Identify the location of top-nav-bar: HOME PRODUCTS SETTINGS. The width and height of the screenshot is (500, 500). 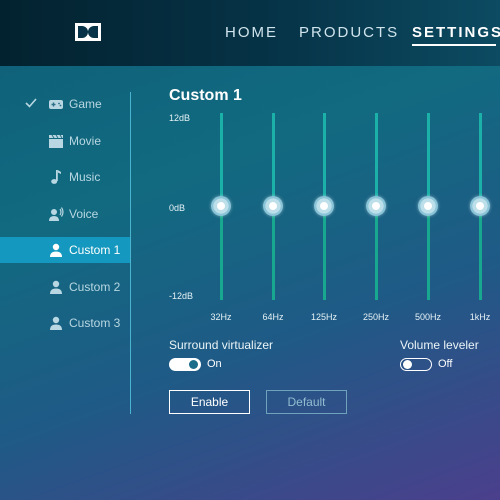
(250, 33).